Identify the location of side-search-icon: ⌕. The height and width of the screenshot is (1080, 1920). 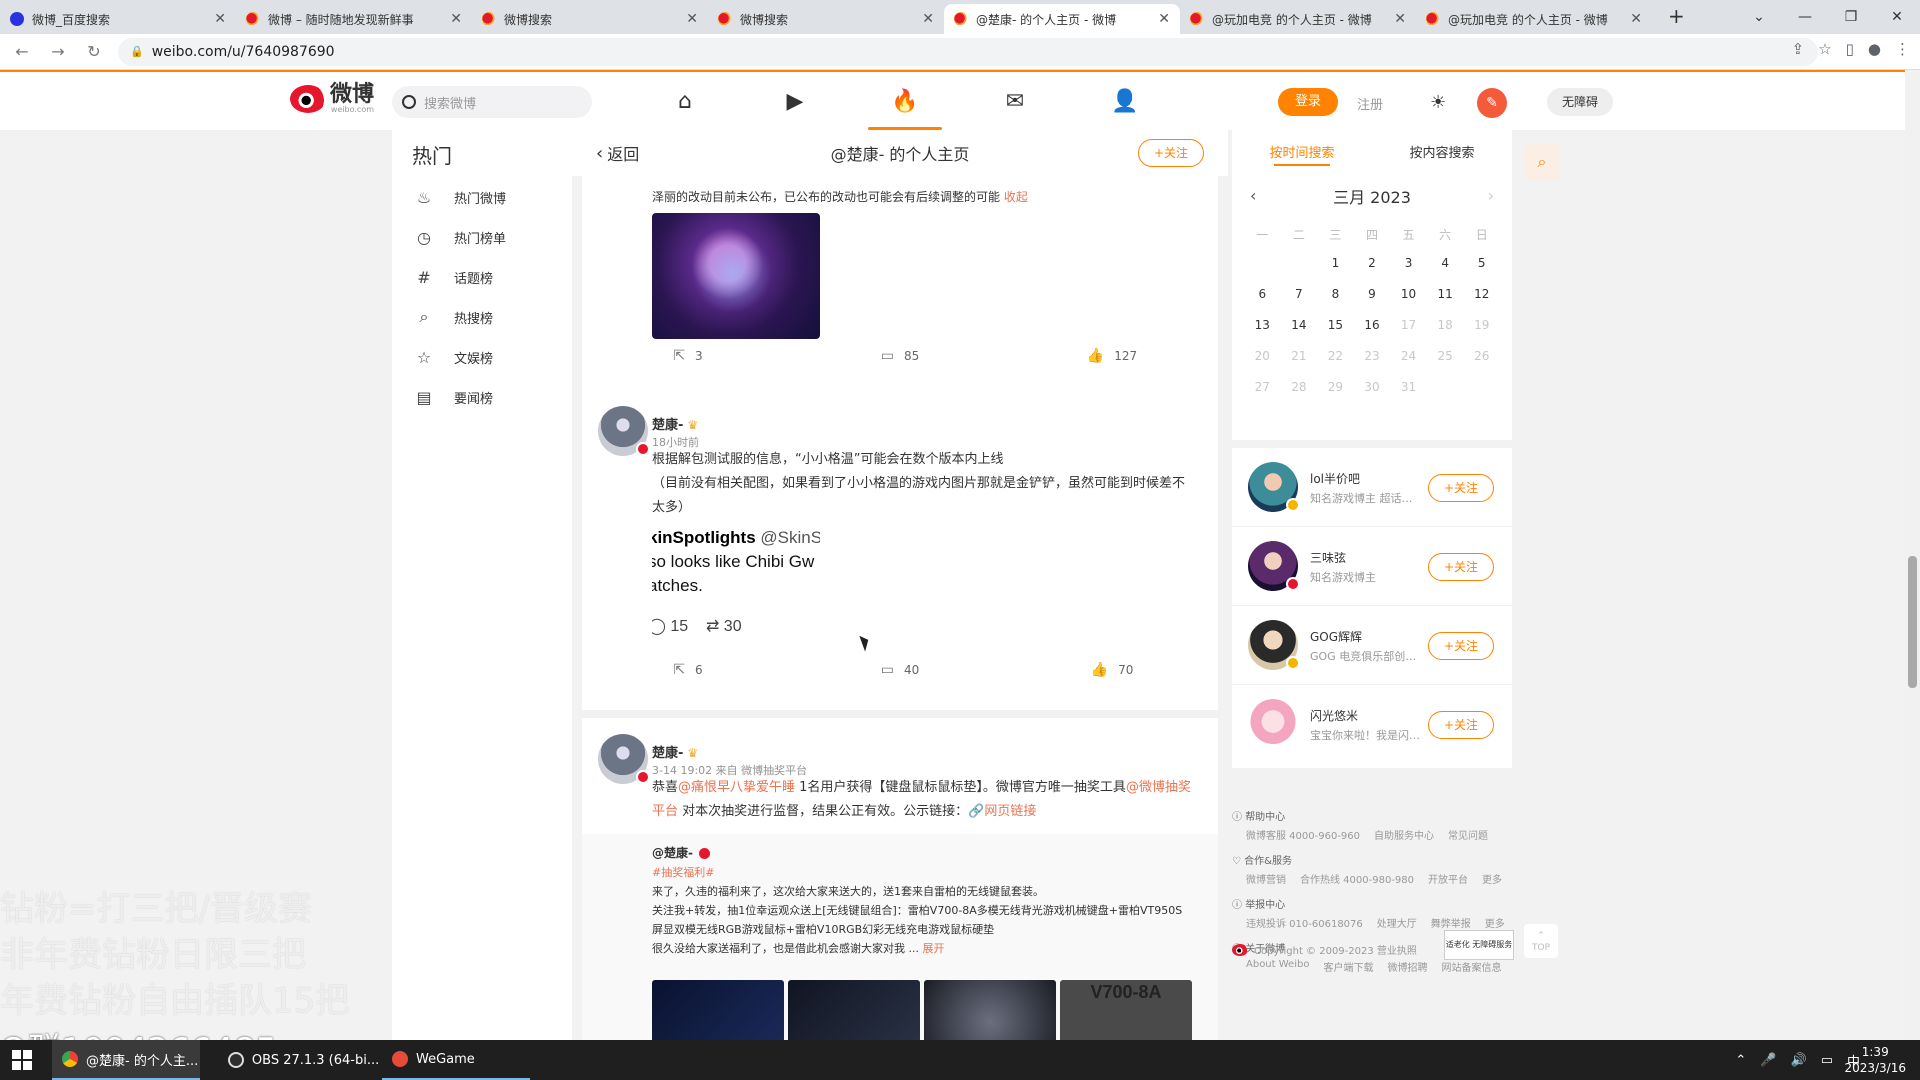
(1542, 162).